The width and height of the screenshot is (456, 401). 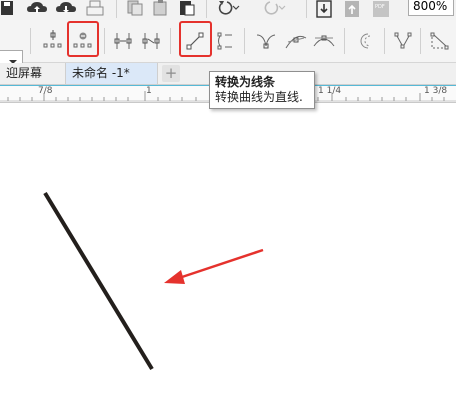 What do you see at coordinates (324, 41) in the screenshot?
I see `symmetrical-node-icon` at bounding box center [324, 41].